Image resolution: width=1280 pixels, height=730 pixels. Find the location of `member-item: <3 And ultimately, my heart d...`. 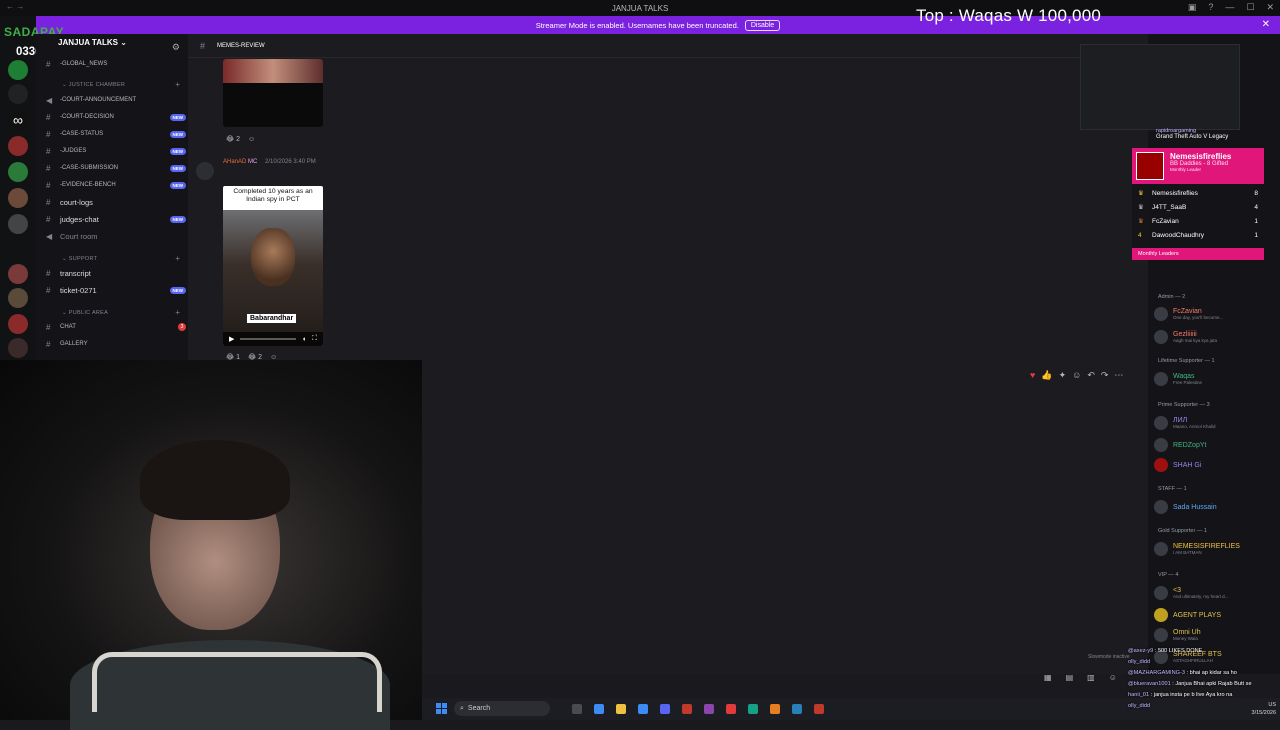

member-item: <3 And ultimately, my heart d... is located at coordinates (1215, 593).